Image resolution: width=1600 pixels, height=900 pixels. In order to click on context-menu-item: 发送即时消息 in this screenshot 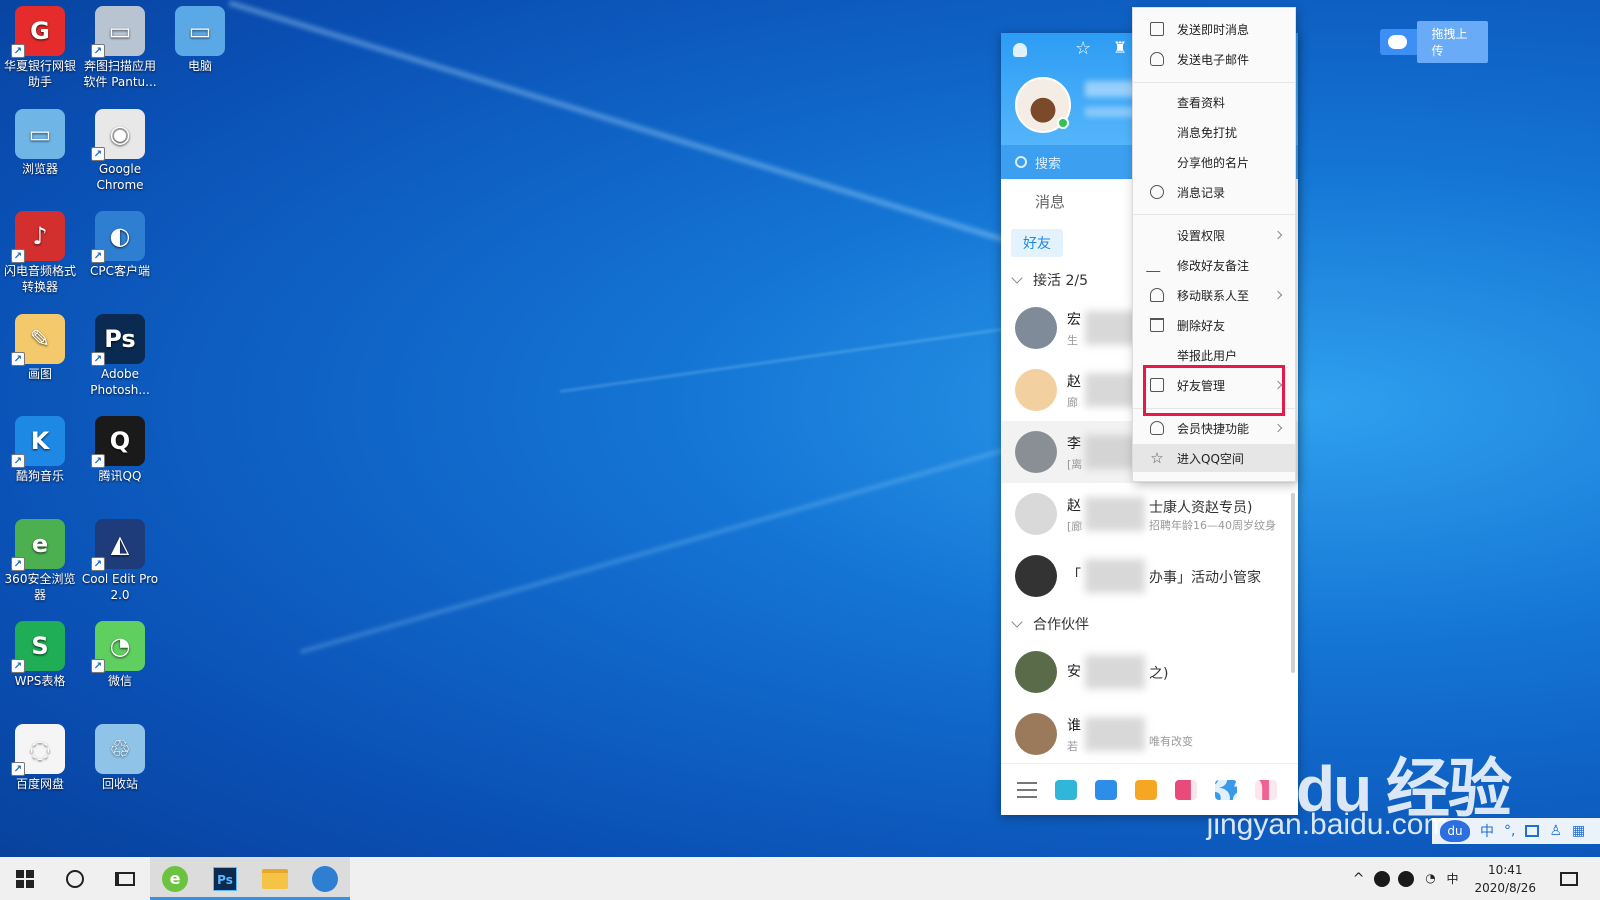, I will do `click(1214, 29)`.